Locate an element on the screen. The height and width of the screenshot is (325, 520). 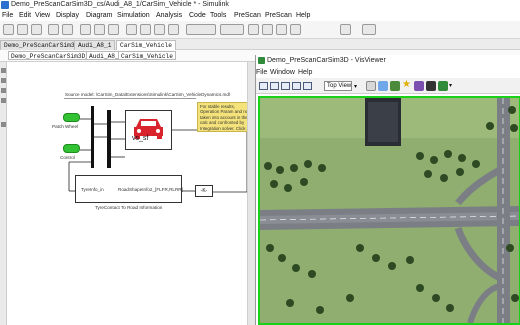
library-browser-icon is located at coordinates (99, 29).